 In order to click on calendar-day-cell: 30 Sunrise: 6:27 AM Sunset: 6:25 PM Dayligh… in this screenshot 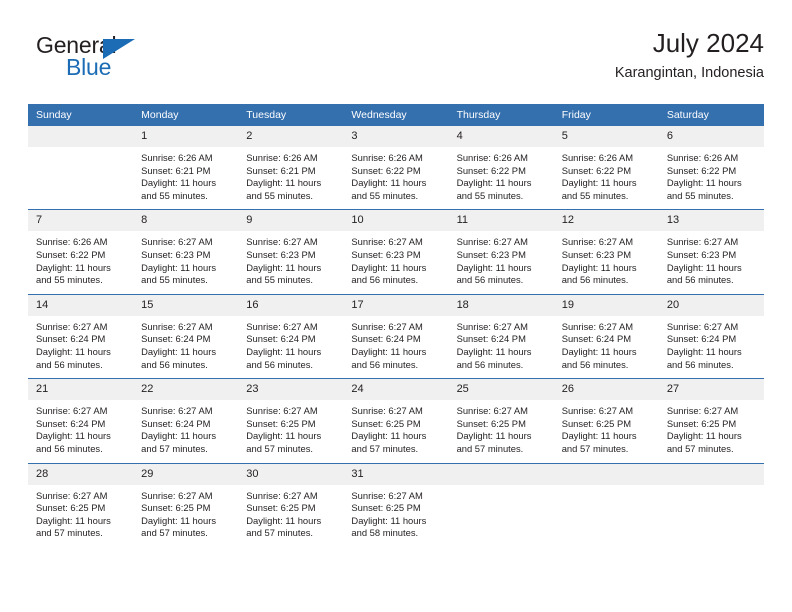, I will do `click(291, 504)`.